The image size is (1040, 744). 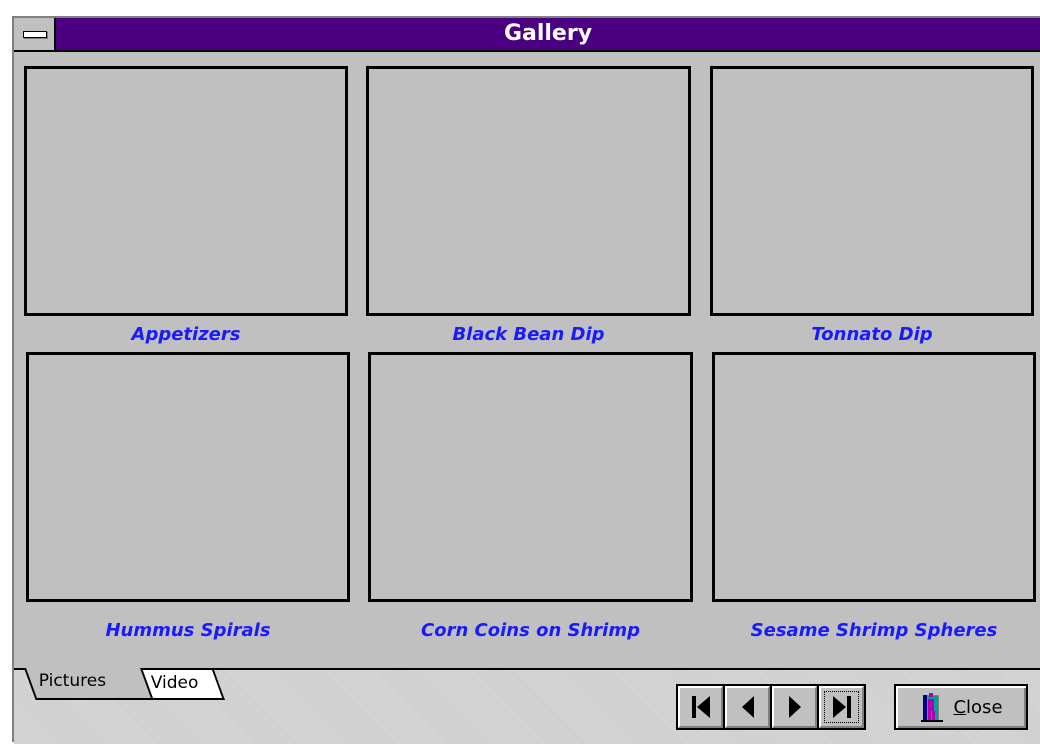 I want to click on next-record-button, so click(x=794, y=707).